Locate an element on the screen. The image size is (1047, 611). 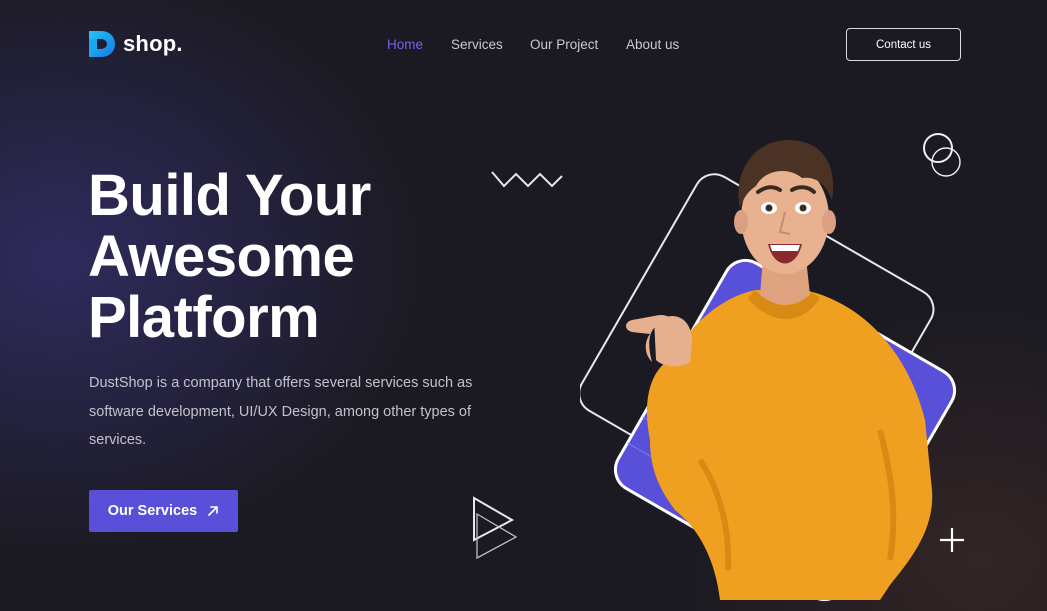
hero-title-line-2: Awesome is located at coordinates (221, 256).